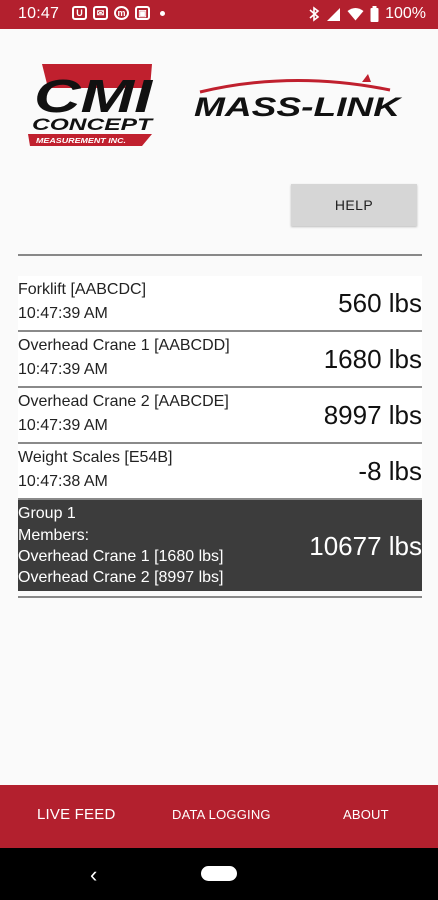 The height and width of the screenshot is (900, 438). What do you see at coordinates (95, 457) in the screenshot?
I see `device-name: Weight Scales [E54B]` at bounding box center [95, 457].